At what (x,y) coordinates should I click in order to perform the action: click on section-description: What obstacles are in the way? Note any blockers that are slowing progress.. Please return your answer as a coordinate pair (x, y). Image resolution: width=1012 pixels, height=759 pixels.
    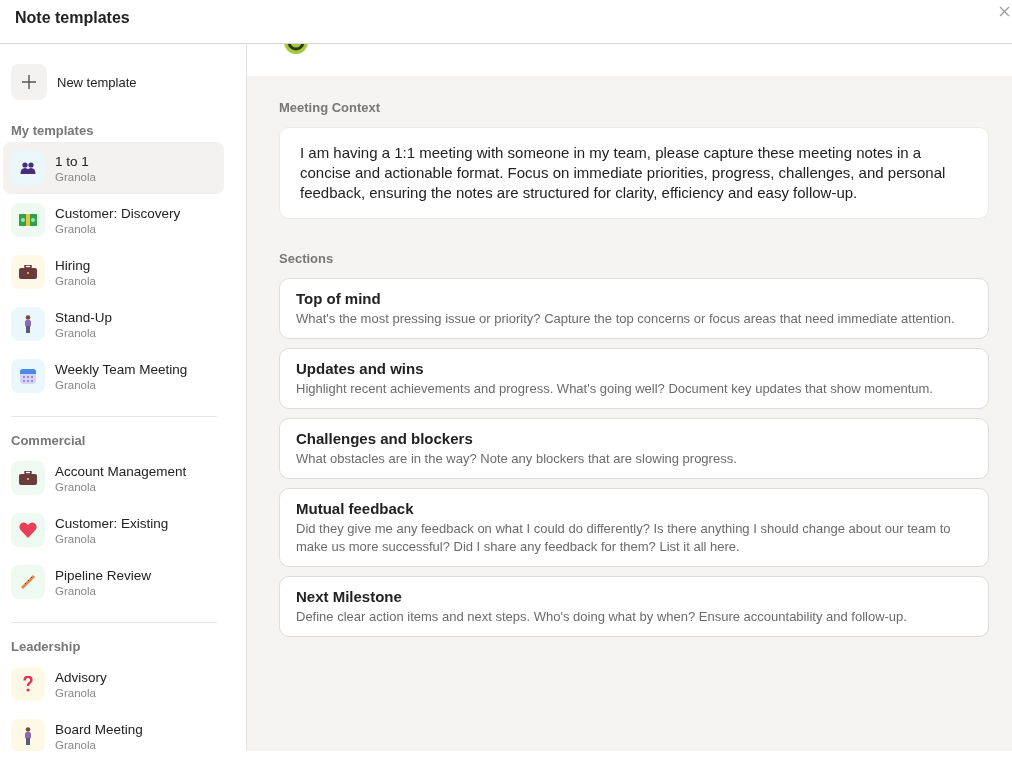
    Looking at the image, I should click on (517, 459).